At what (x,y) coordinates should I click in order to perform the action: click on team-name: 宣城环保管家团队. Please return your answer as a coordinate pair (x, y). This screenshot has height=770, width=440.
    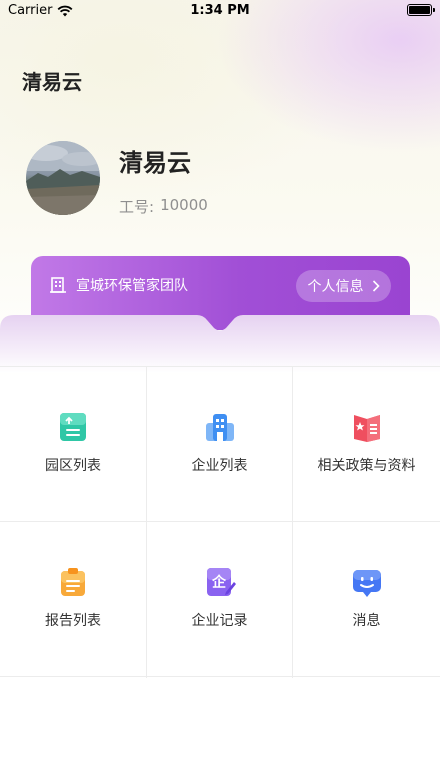
    Looking at the image, I should click on (132, 286).